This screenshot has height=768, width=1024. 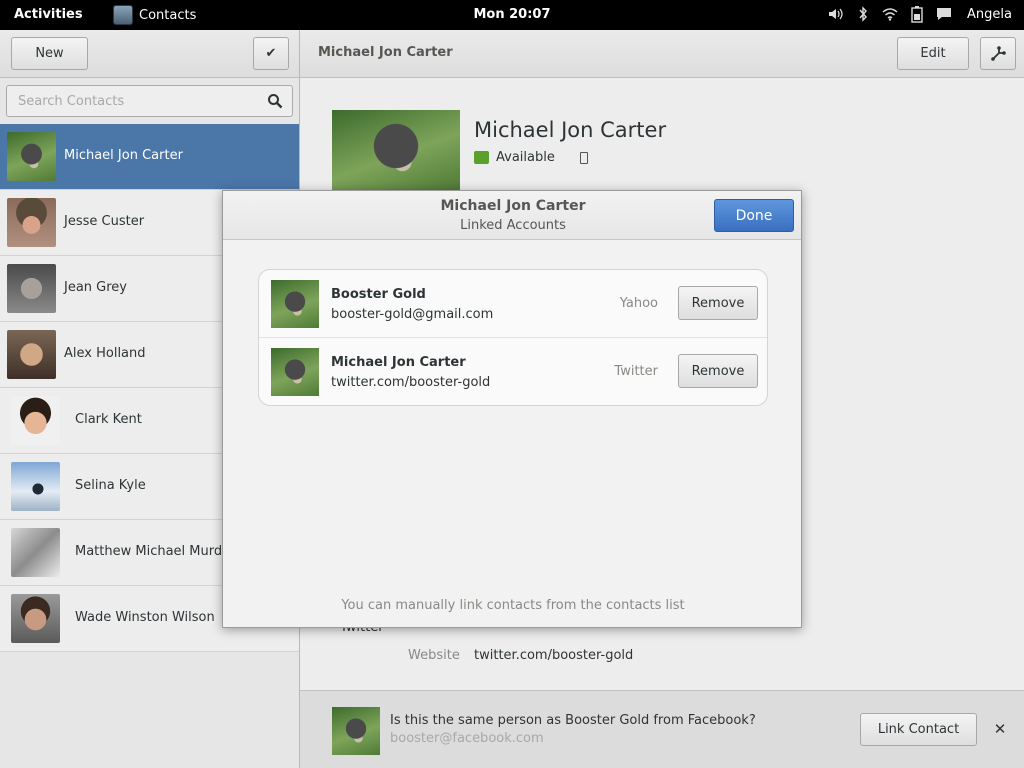 What do you see at coordinates (467, 738) in the screenshot?
I see `suggestion-email: booster@facebook.com` at bounding box center [467, 738].